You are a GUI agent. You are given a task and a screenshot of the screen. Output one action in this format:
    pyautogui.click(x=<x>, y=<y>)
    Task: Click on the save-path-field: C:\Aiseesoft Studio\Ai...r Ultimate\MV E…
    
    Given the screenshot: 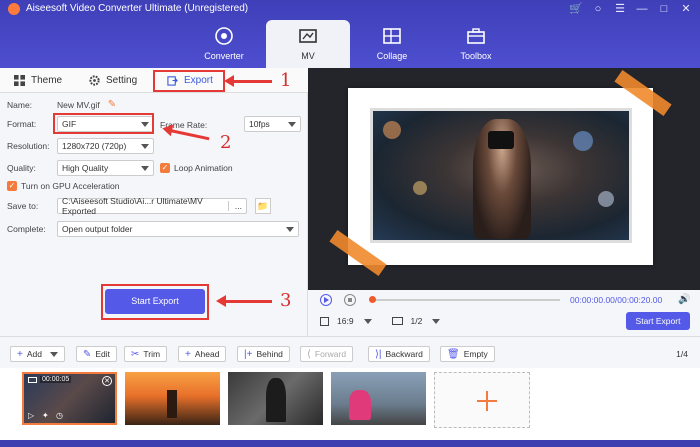 What is the action you would take?
    pyautogui.click(x=152, y=206)
    